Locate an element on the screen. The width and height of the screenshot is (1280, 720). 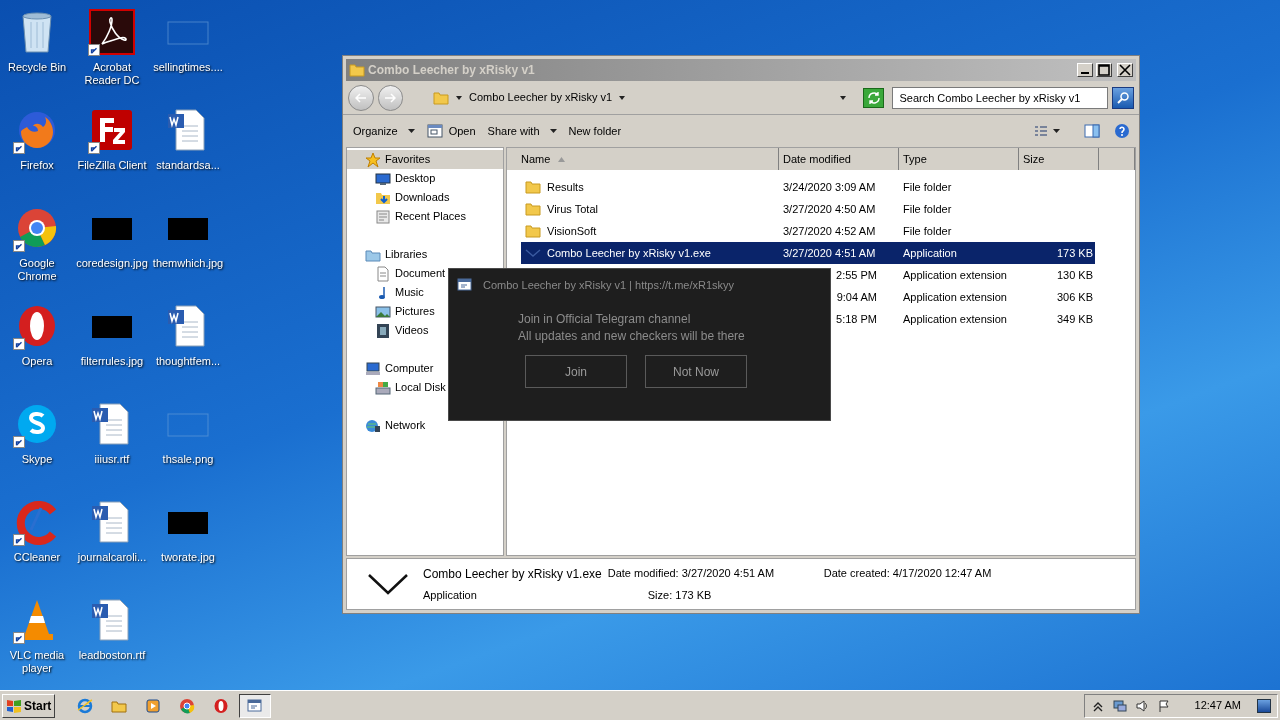
table-cell-text: 2:55 PM is located at coordinates (856, 275).